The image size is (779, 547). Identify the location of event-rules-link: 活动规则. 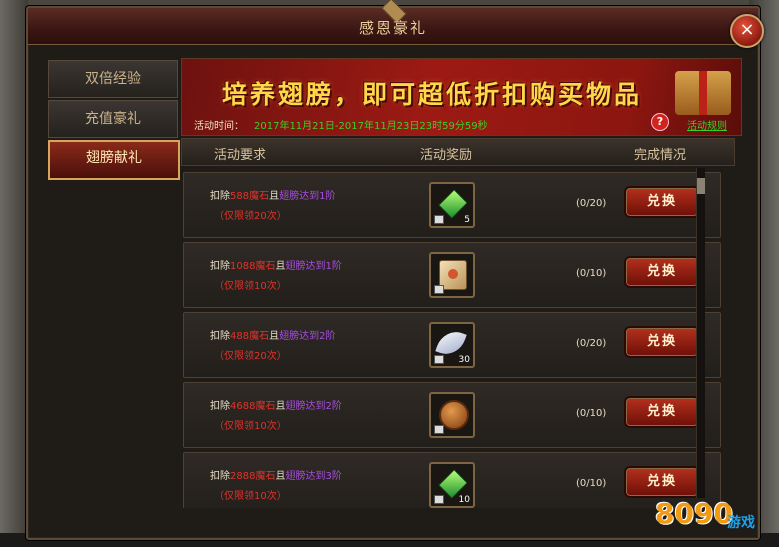
(707, 124).